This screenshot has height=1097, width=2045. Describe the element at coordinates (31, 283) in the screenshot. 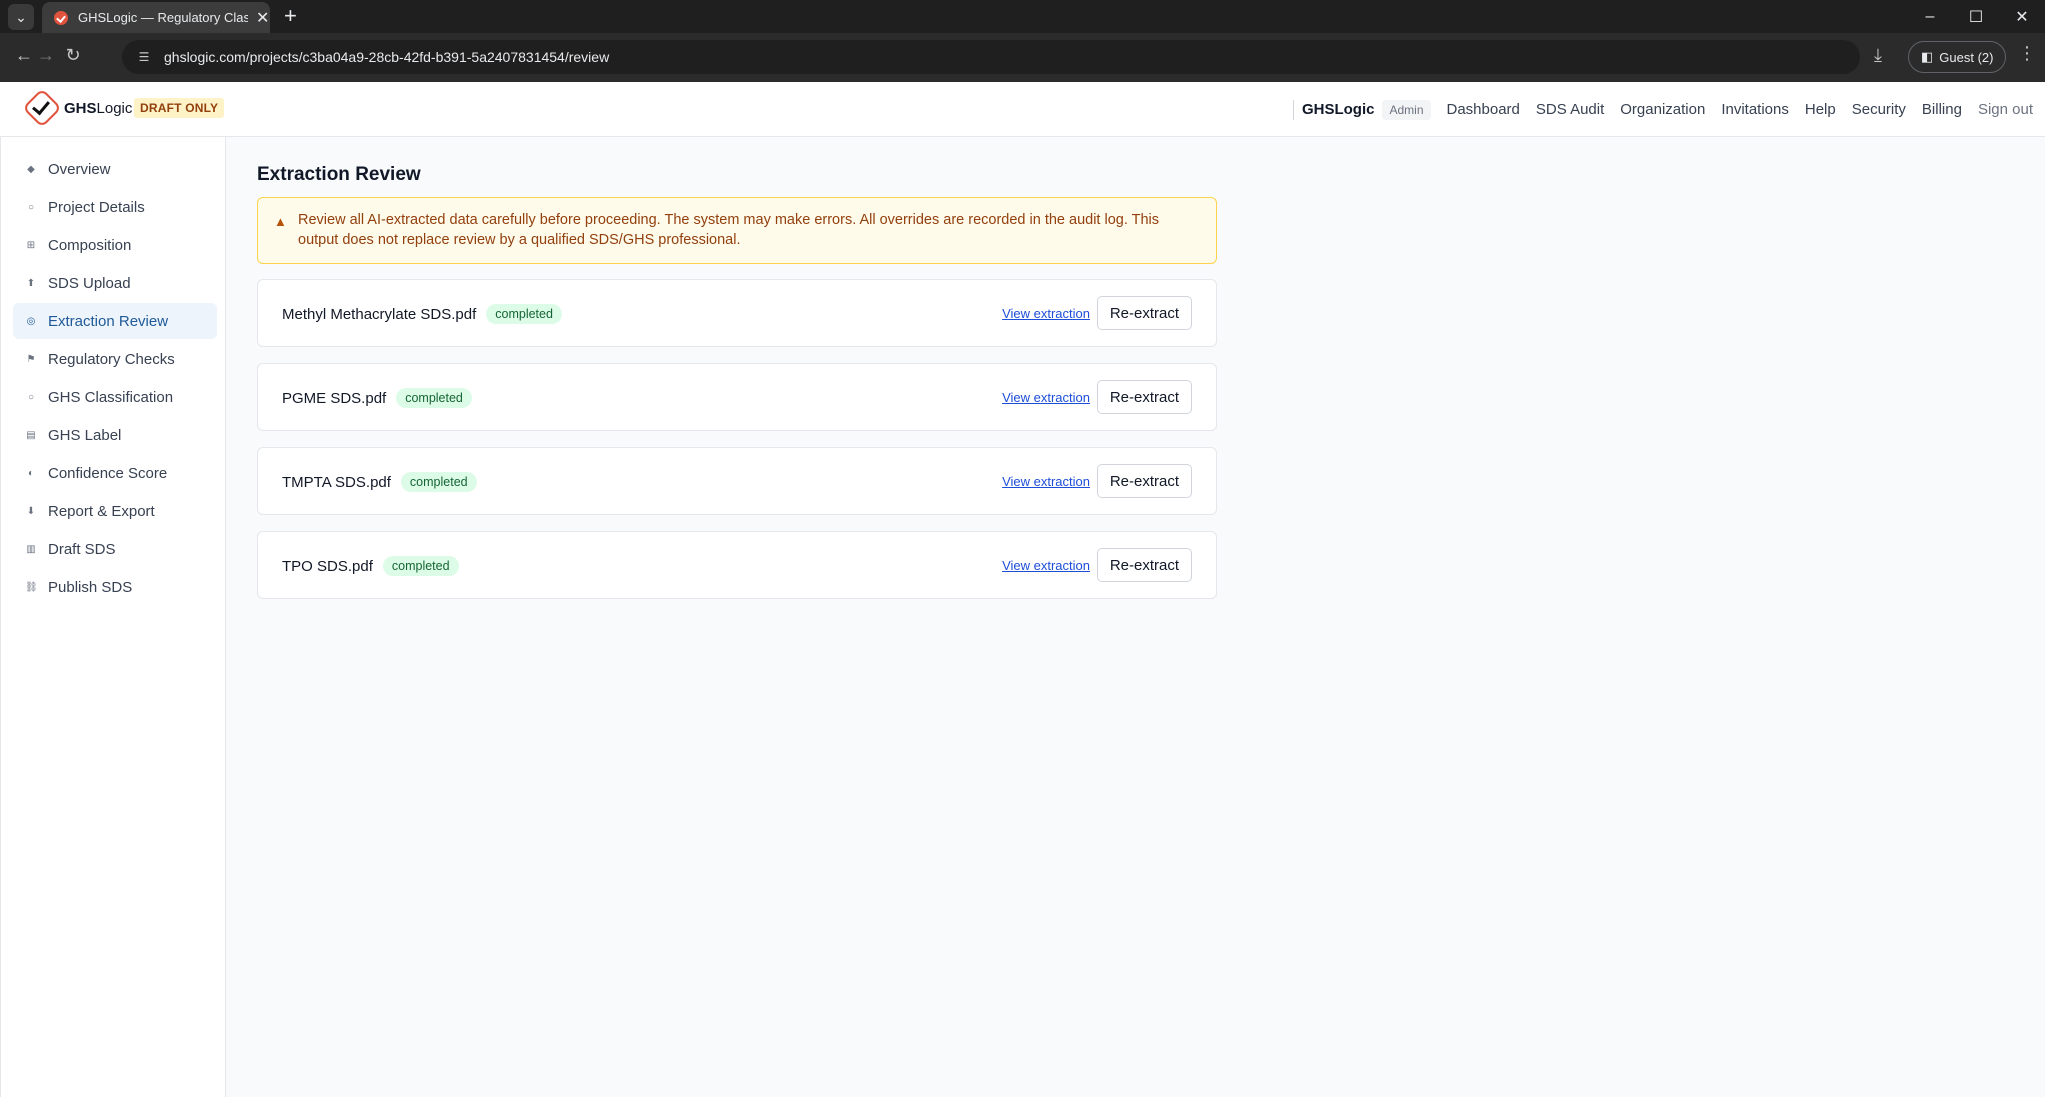

I see `upload-icon: ⬆` at that location.